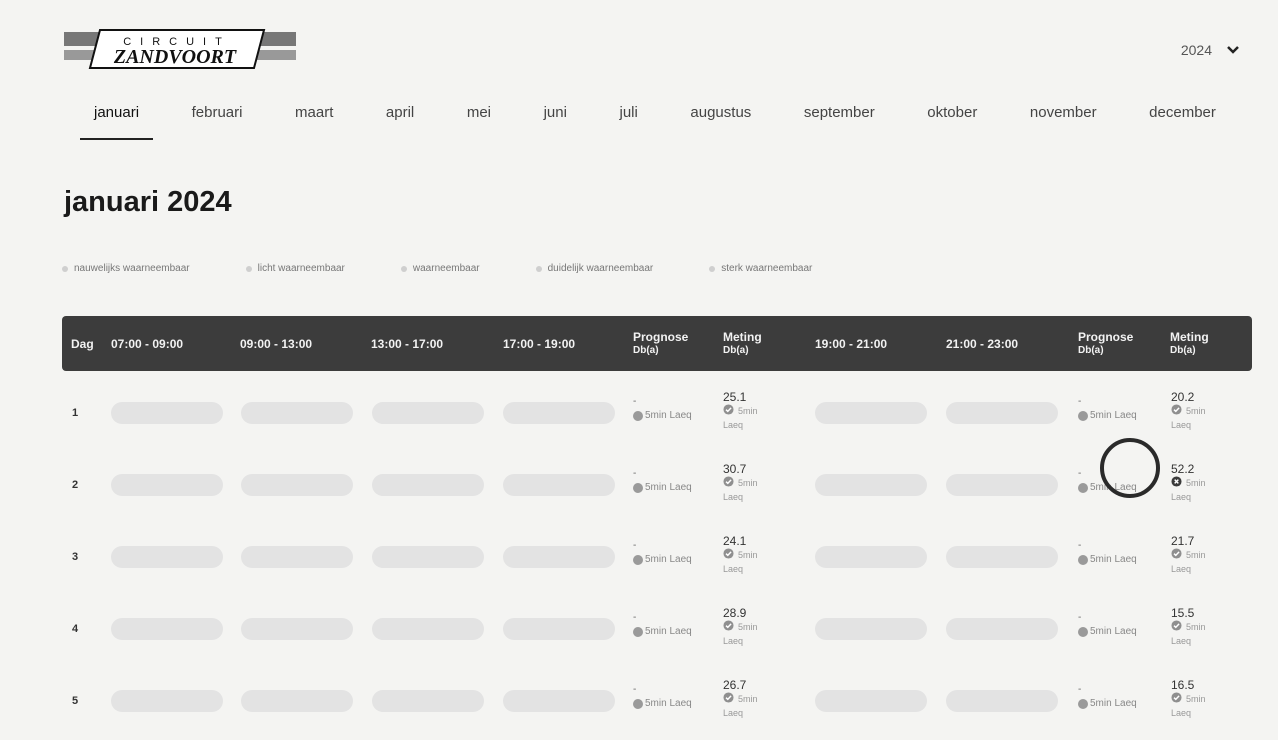 The width and height of the screenshot is (1278, 740). Describe the element at coordinates (1183, 469) in the screenshot. I see `meting-value: 52.2` at that location.